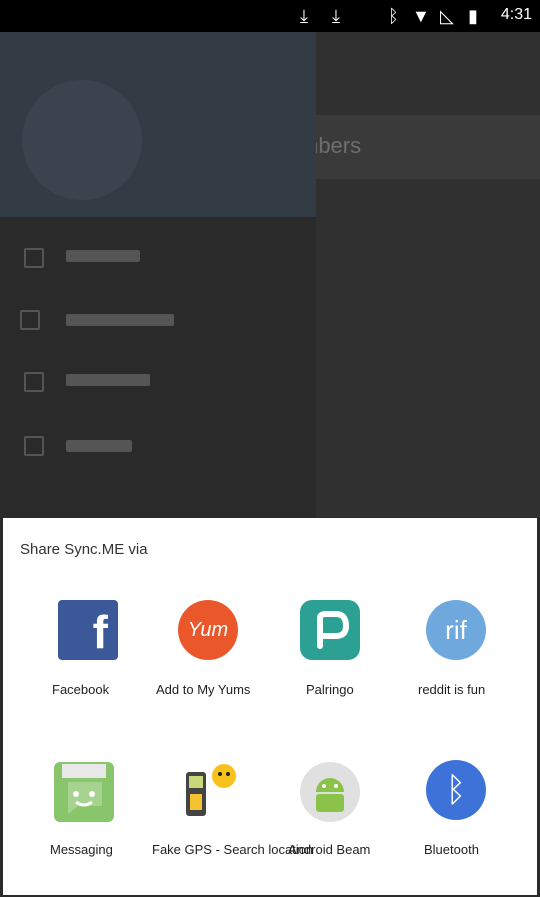  Describe the element at coordinates (81, 849) in the screenshot. I see `app-label-messaging: Messaging` at that location.